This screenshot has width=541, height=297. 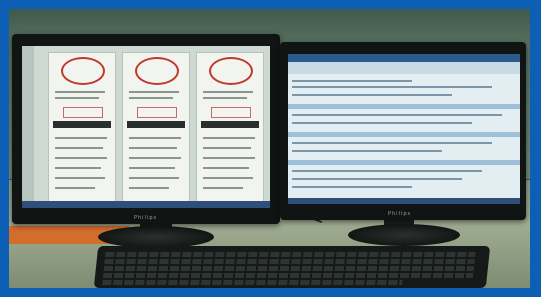 I want to click on viewer-sidebar, so click(x=28, y=127).